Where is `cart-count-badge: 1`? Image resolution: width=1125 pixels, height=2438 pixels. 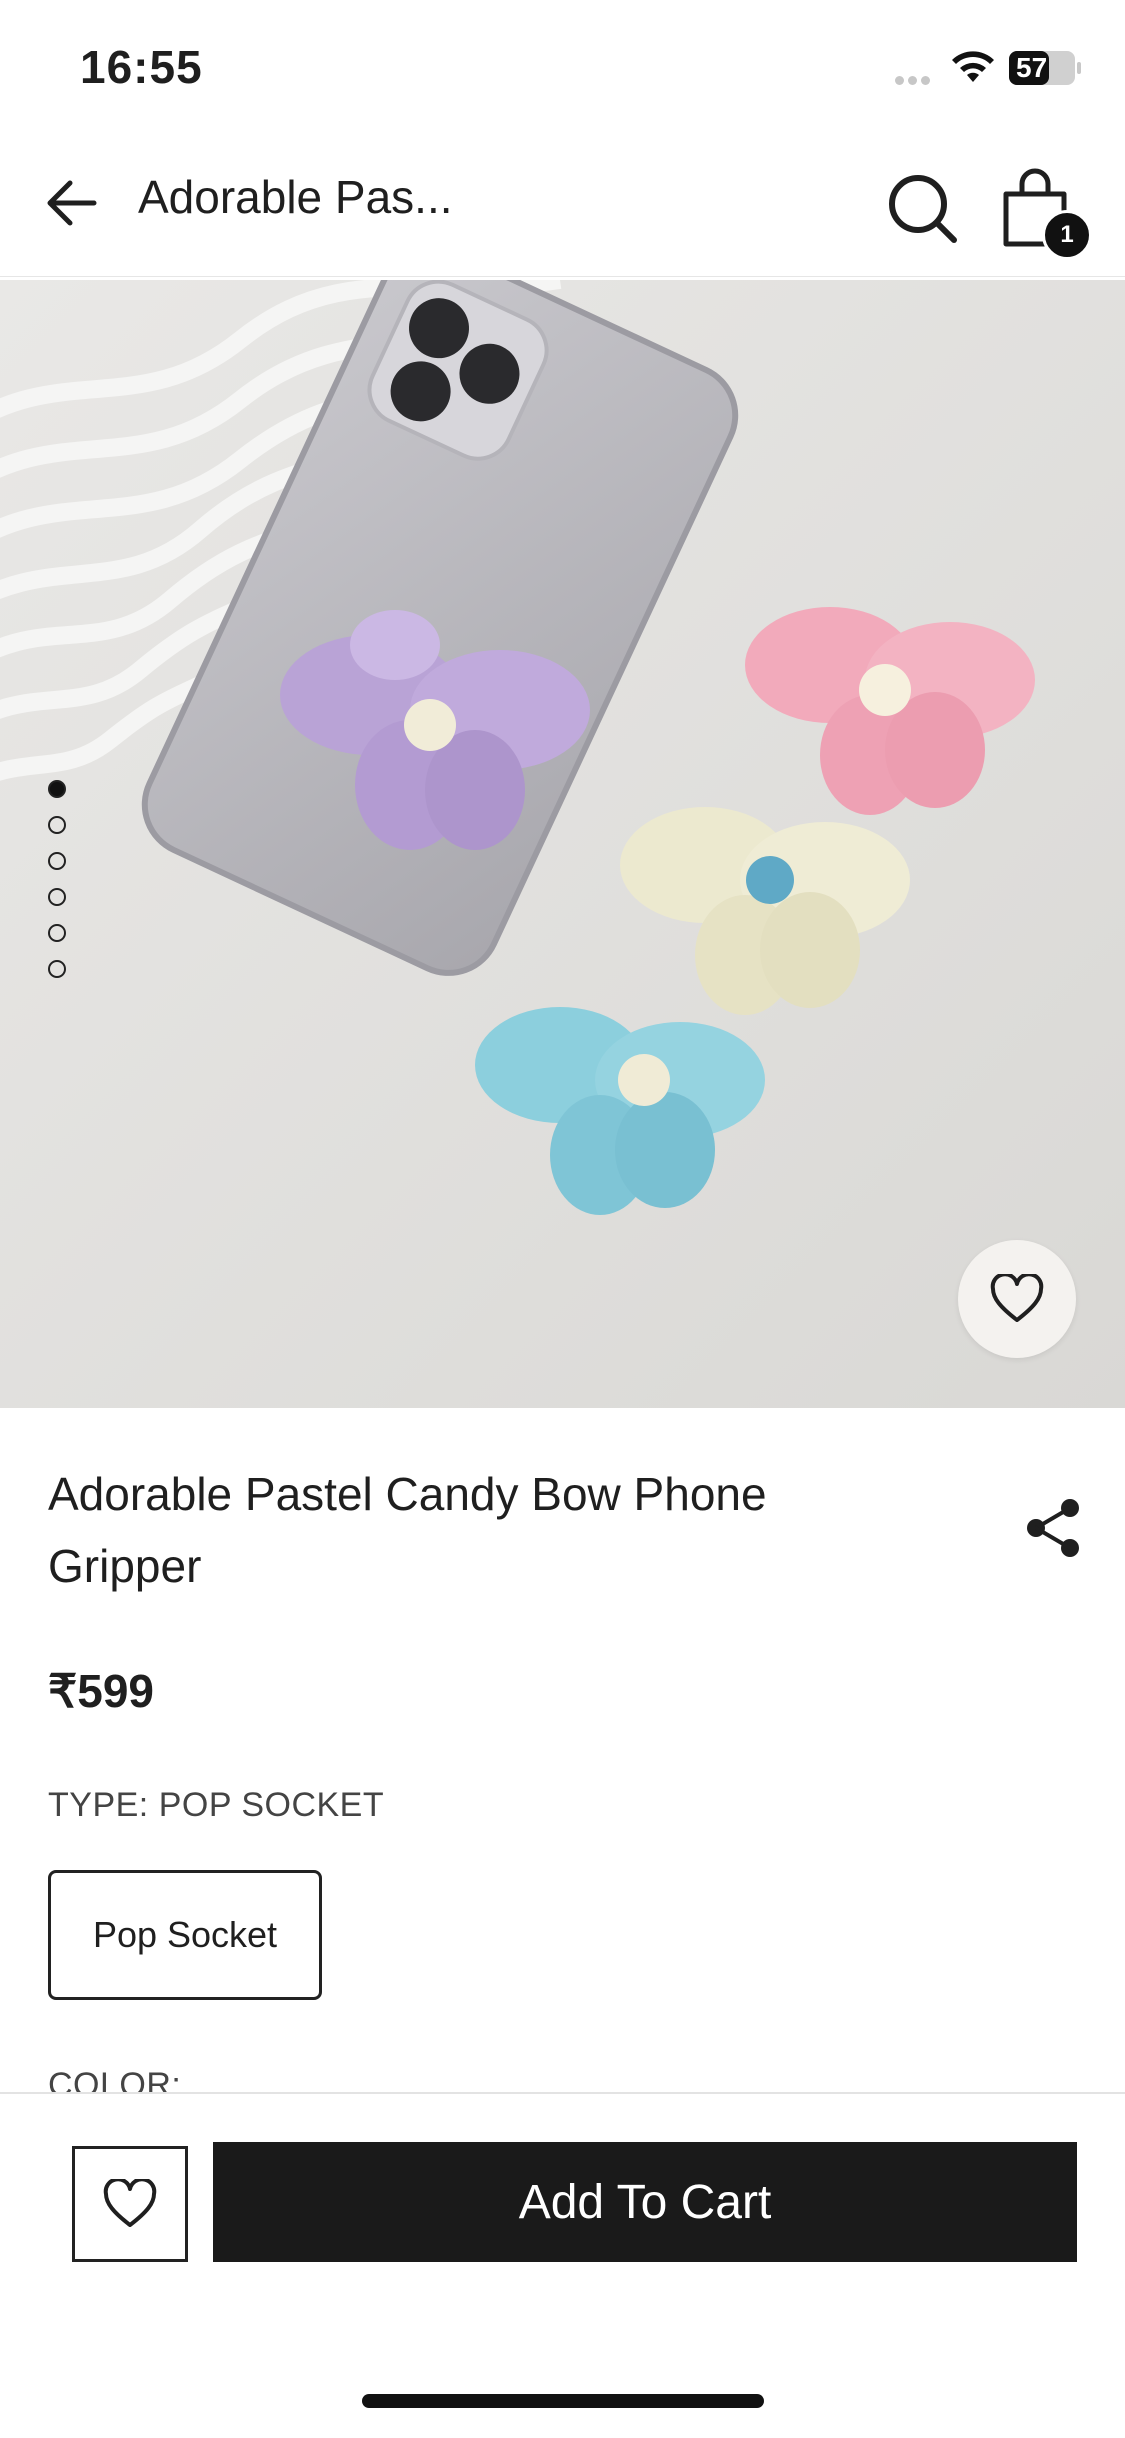
cart-count-badge: 1 is located at coordinates (1067, 235).